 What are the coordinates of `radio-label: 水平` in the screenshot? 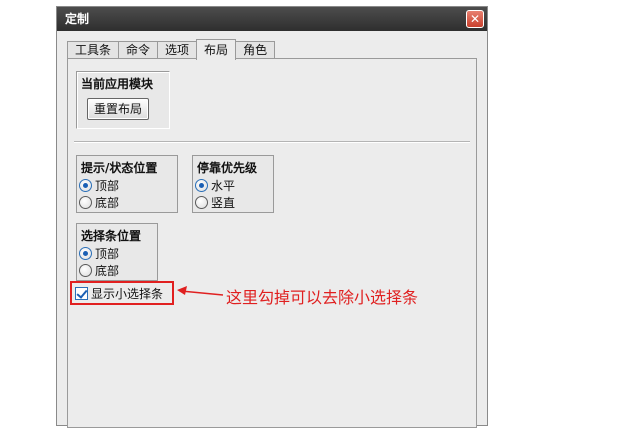 It's located at (223, 186).